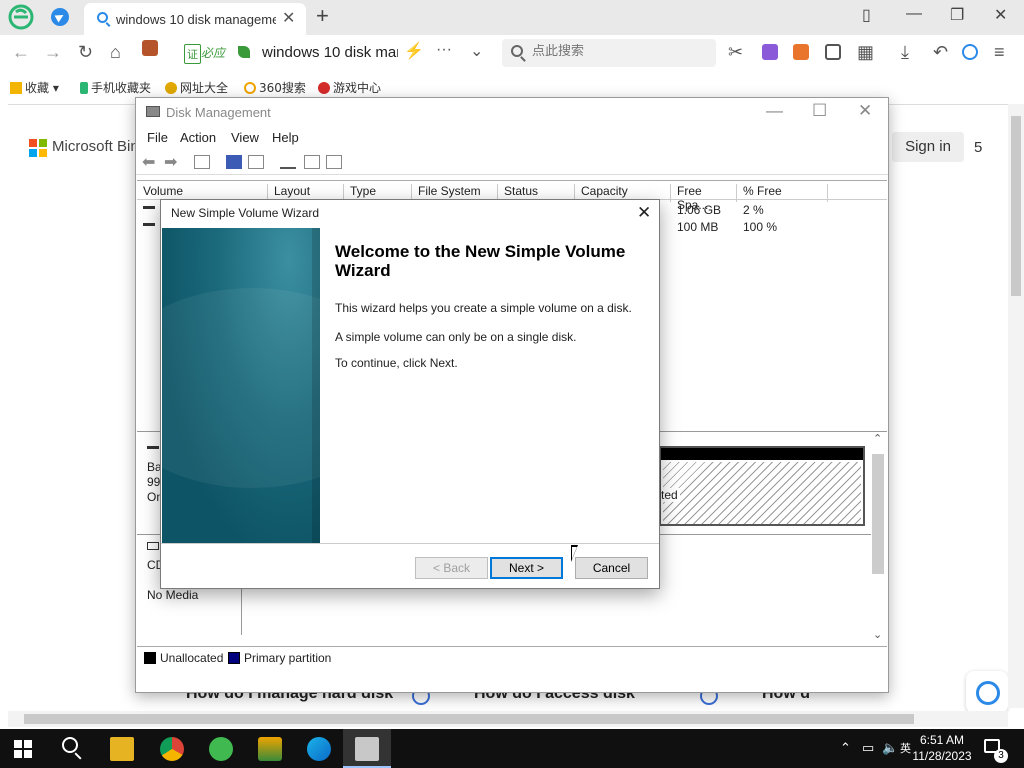 The image size is (1024, 768). What do you see at coordinates (877, 438) in the screenshot?
I see `scroll-up-icon: ⌃` at bounding box center [877, 438].